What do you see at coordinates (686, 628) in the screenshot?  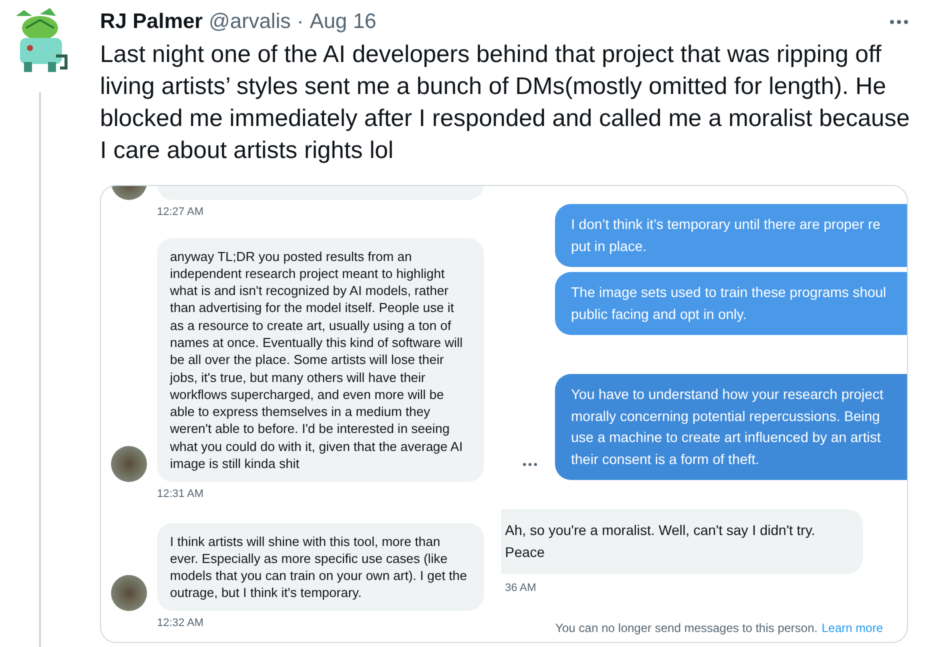 I see `blocked-notice: You can no longer send messages to this person.` at bounding box center [686, 628].